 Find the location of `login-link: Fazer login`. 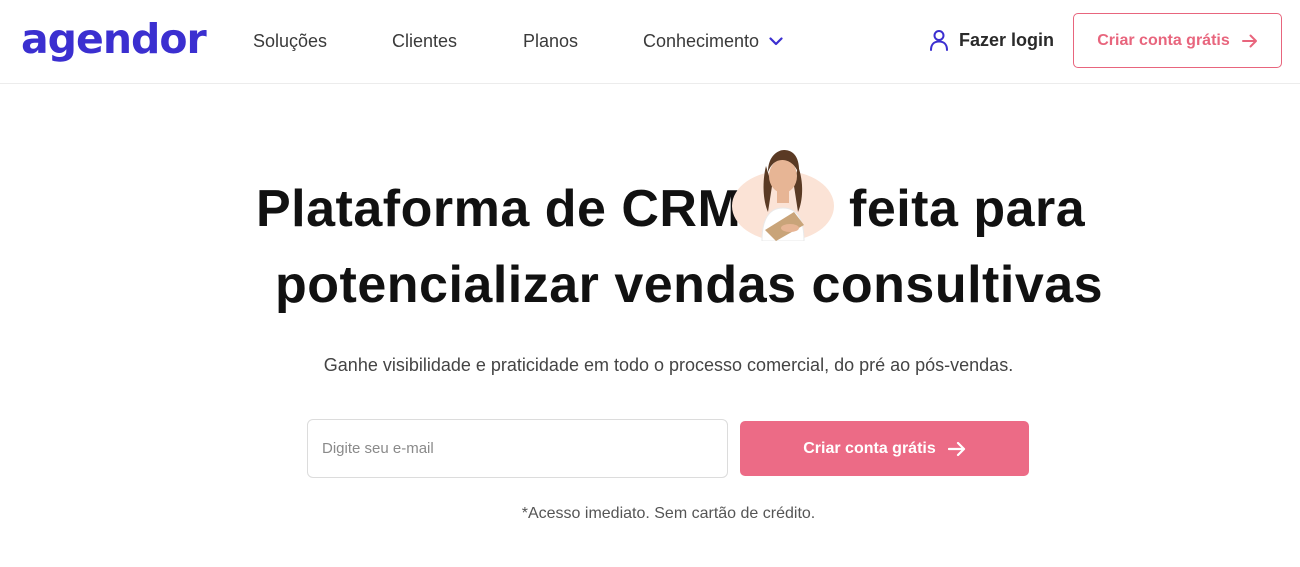

login-link: Fazer login is located at coordinates (991, 40).